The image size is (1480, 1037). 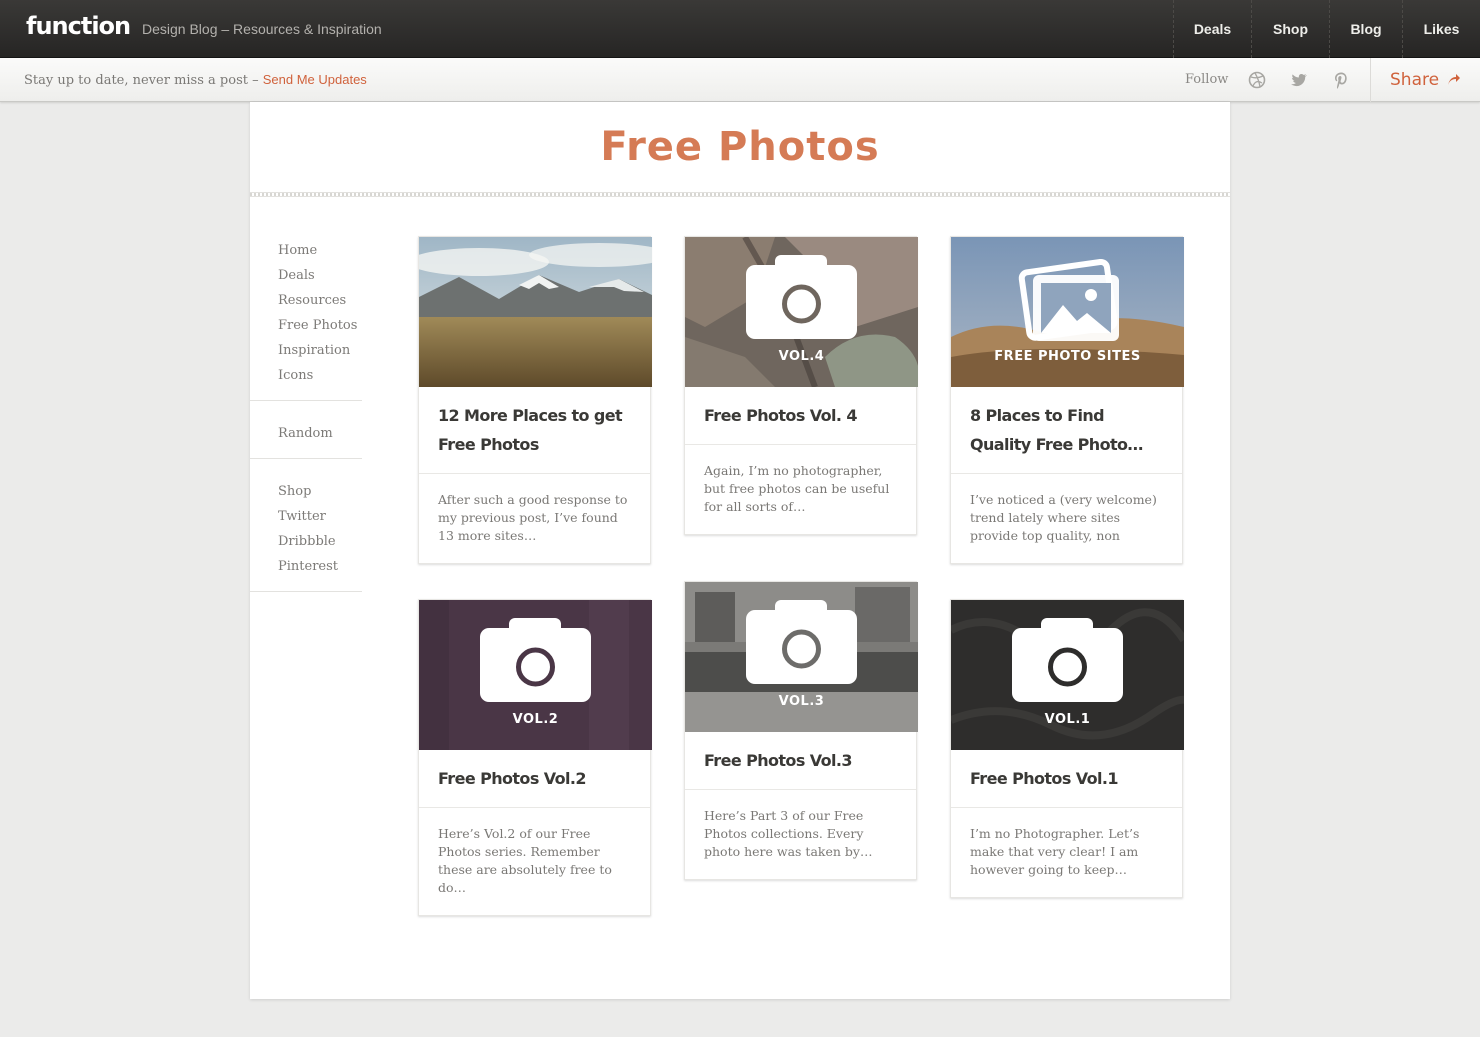 What do you see at coordinates (1207, 79) in the screenshot?
I see `follow-label: Follow` at bounding box center [1207, 79].